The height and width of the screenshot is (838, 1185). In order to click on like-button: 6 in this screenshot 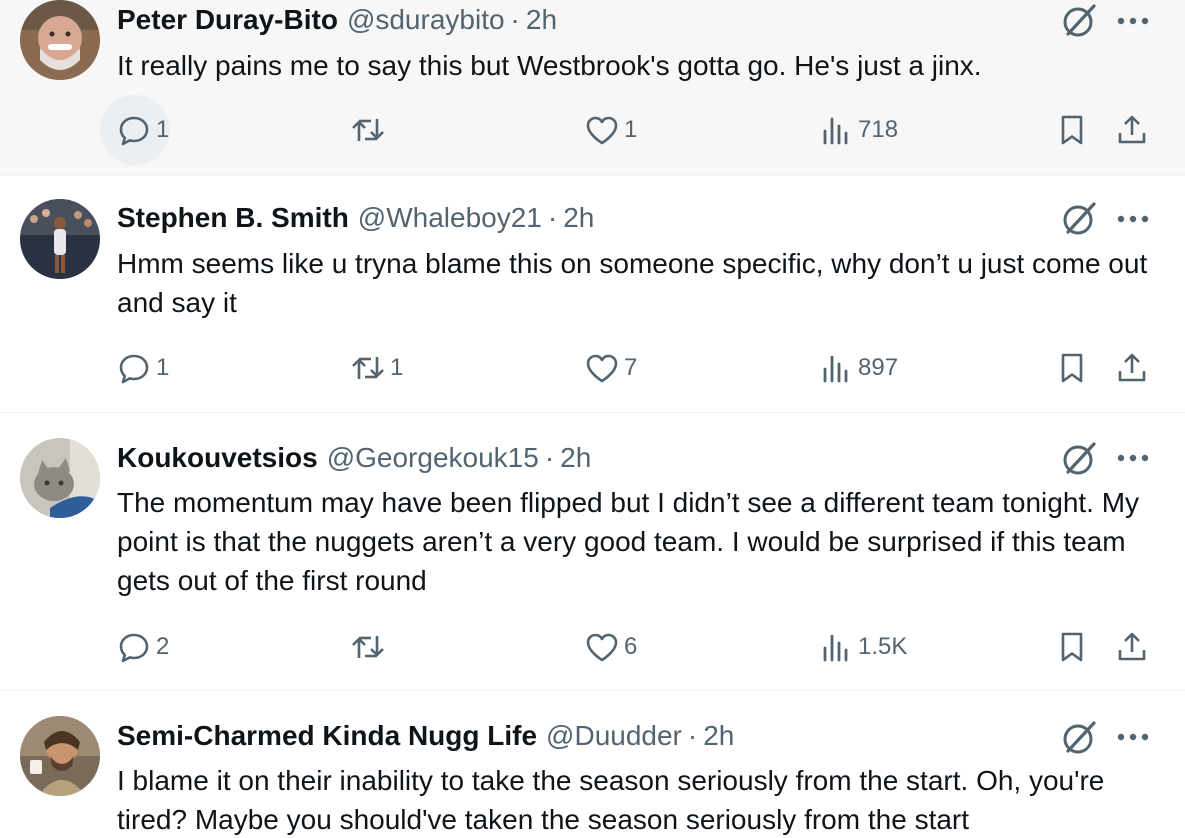, I will do `click(610, 647)`.